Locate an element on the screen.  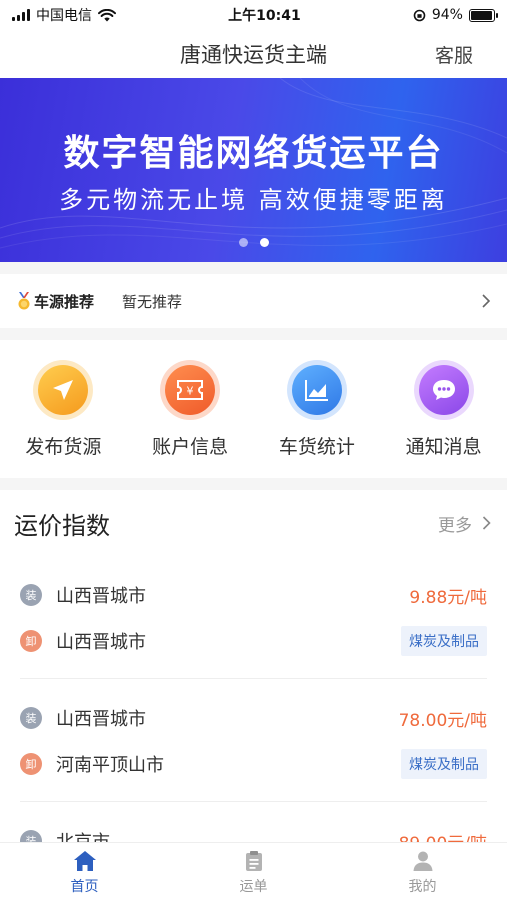
page-title: 唐通快运货主端 is located at coordinates (253, 55).